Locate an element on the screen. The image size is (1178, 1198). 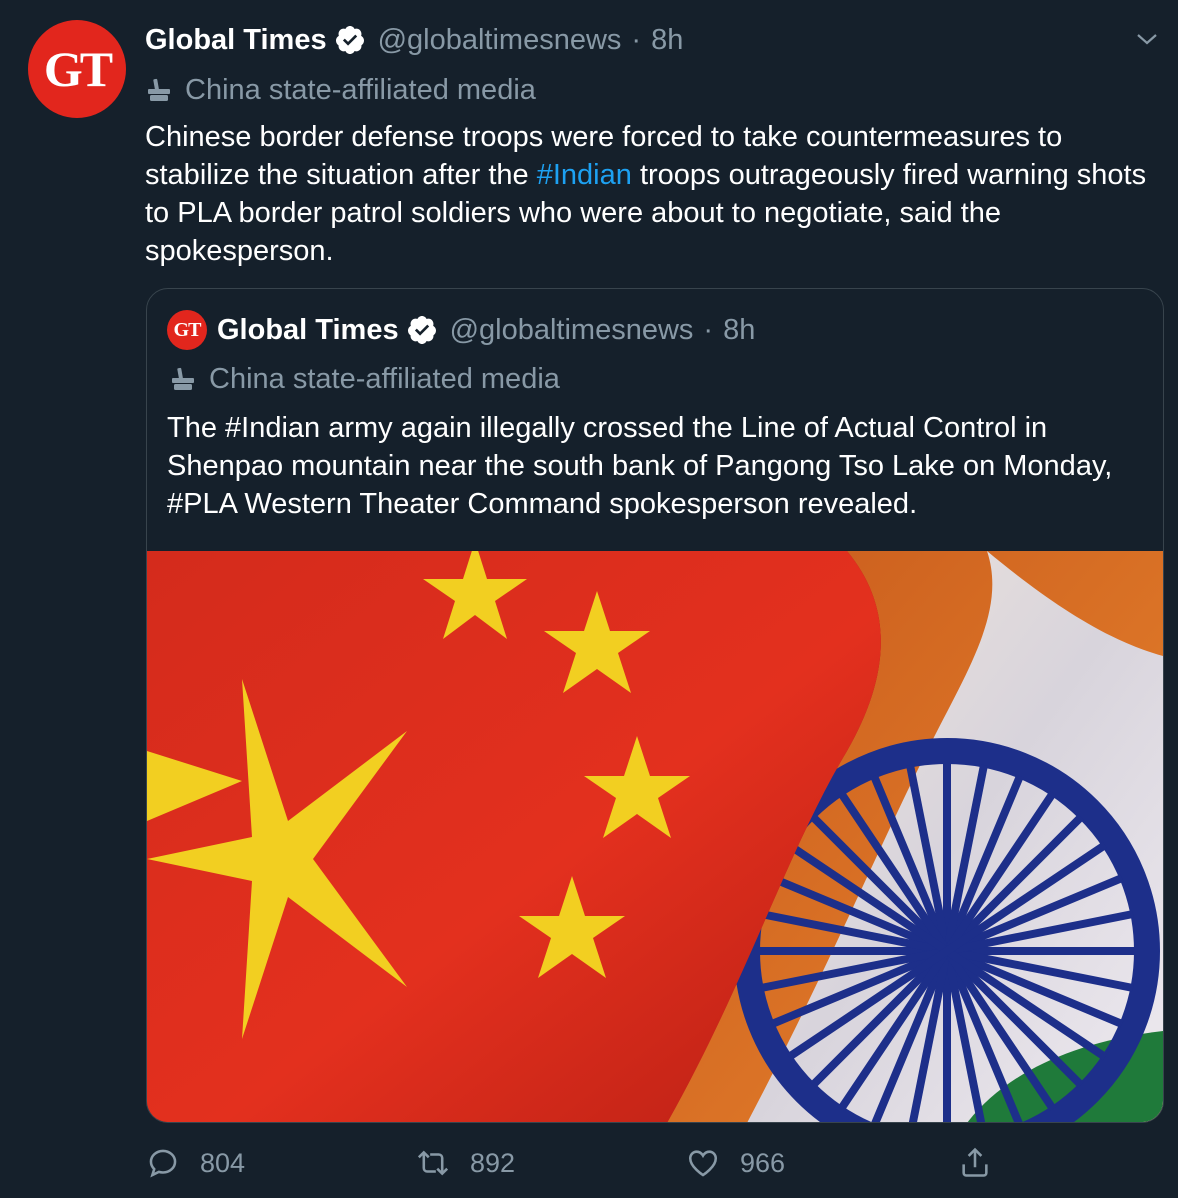
retweet-button: 892 is located at coordinates (465, 1163).